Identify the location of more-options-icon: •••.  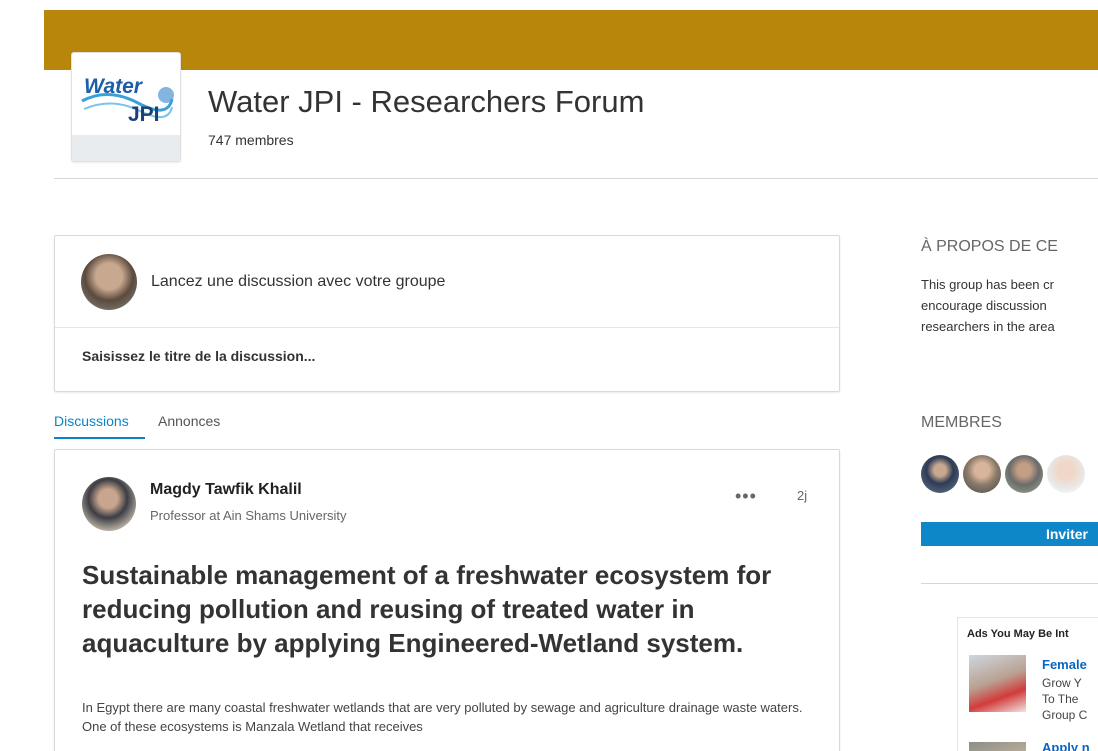
(746, 496).